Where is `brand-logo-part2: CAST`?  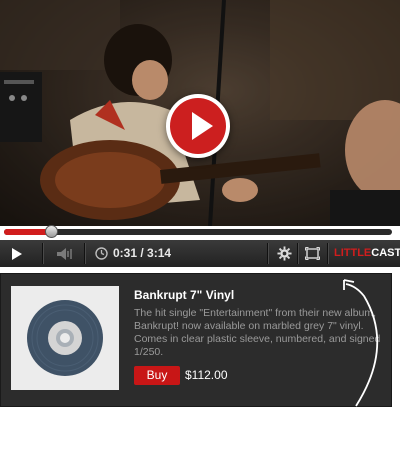 brand-logo-part2: CAST is located at coordinates (385, 253).